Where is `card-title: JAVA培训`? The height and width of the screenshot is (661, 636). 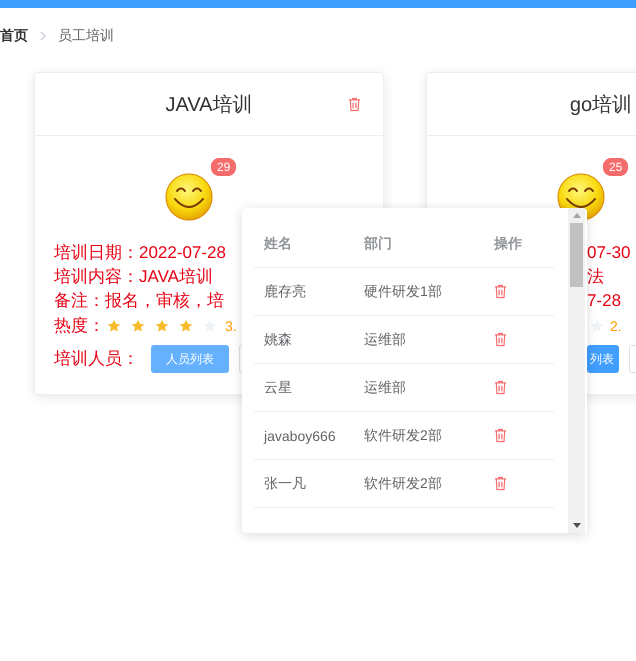 card-title: JAVA培训 is located at coordinates (209, 105).